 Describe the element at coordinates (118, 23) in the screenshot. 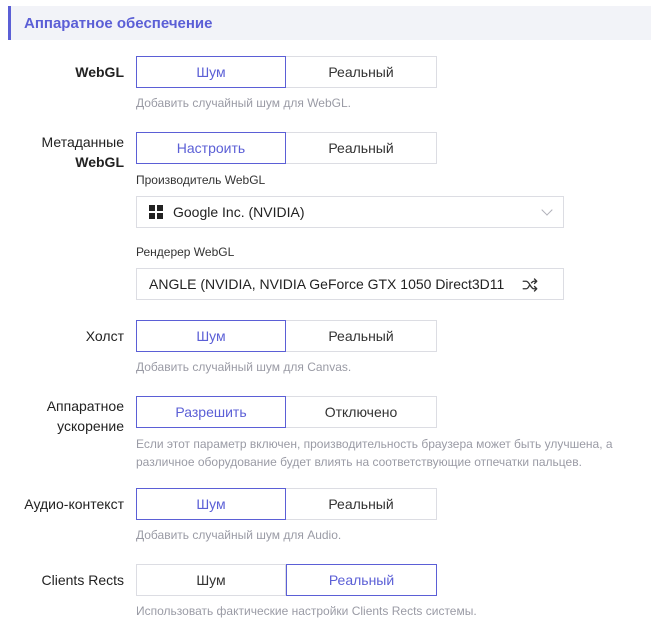

I see `section-title: Аппаратное обеспечение` at that location.